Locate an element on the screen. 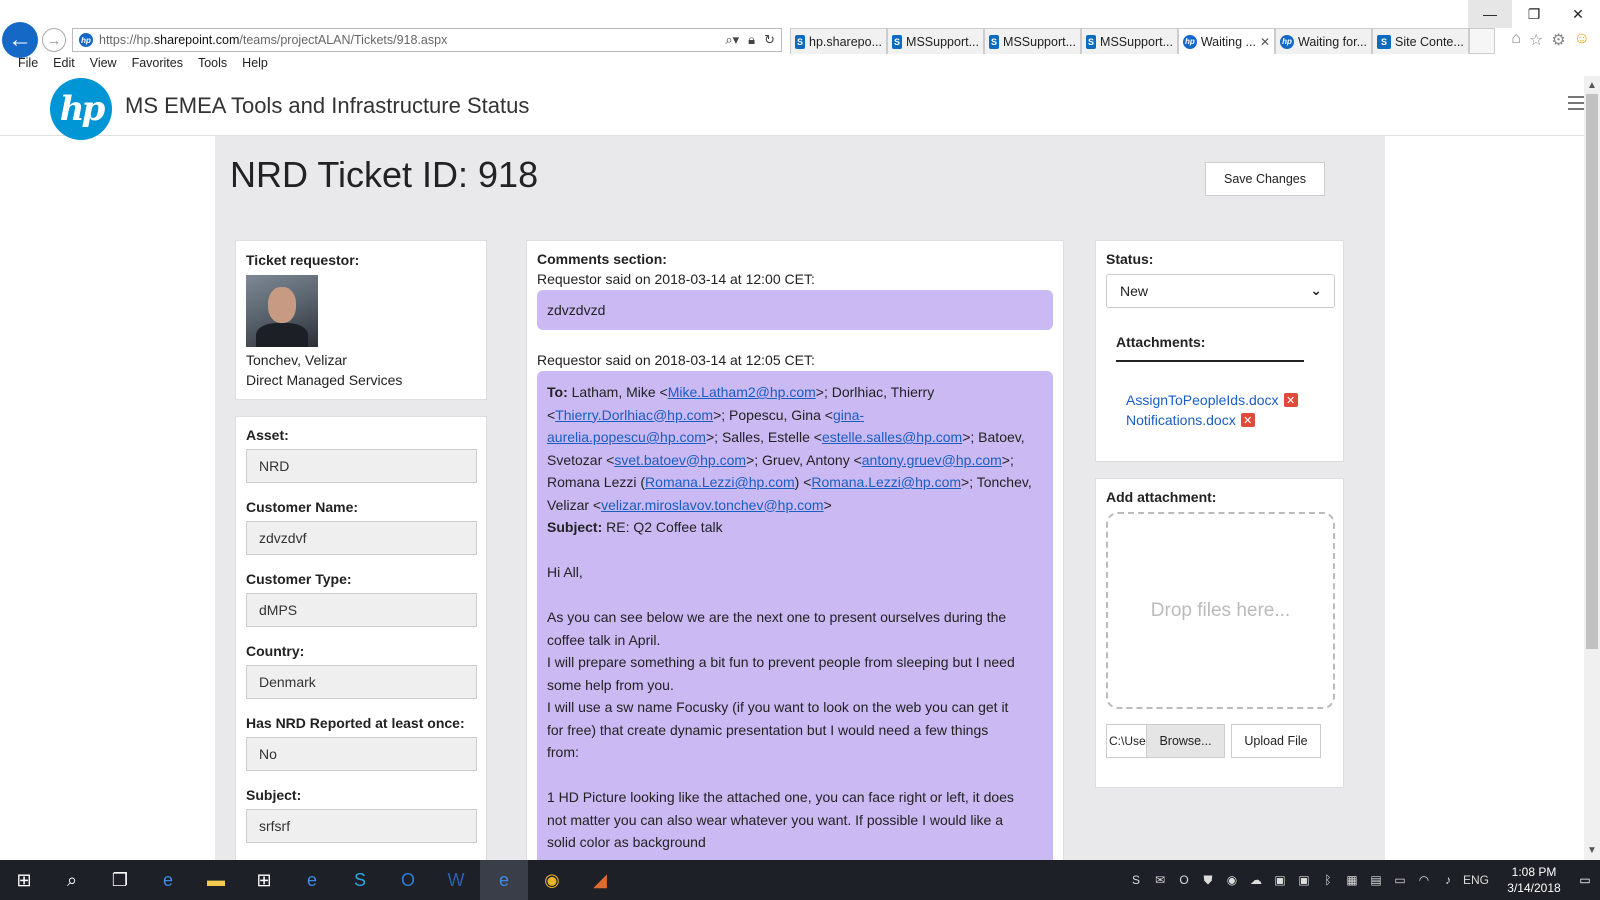 The height and width of the screenshot is (900, 1600). menu-favorites: Favorites is located at coordinates (157, 66).